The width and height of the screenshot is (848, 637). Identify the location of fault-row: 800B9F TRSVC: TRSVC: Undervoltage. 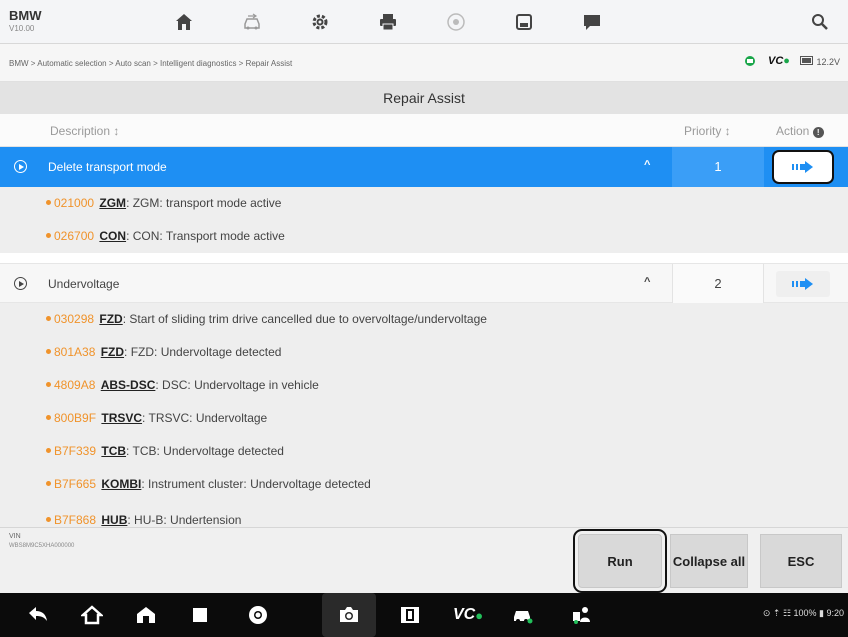
(424, 418).